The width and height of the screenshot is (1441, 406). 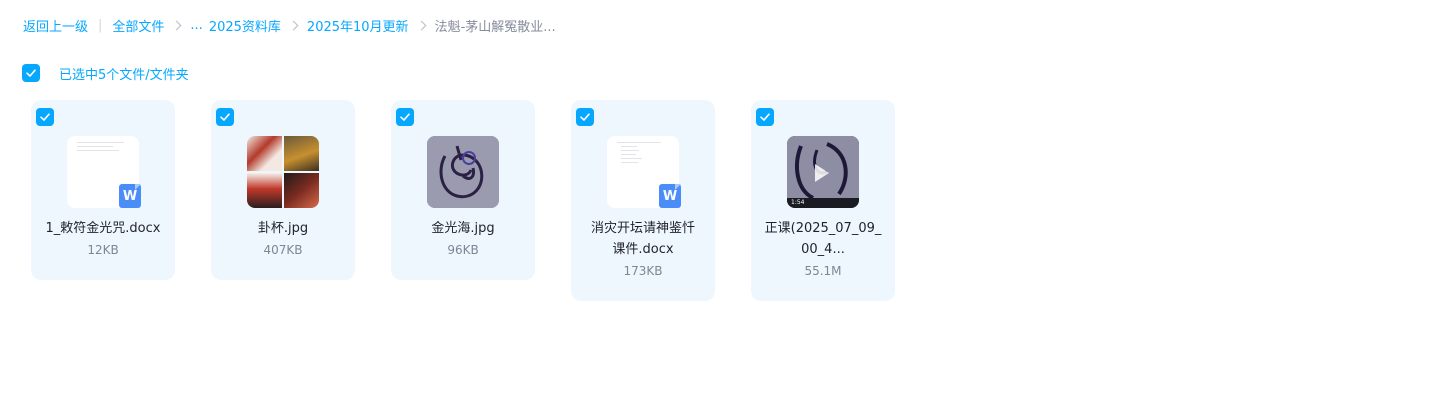 What do you see at coordinates (103, 250) in the screenshot?
I see `file-size: 12KB` at bounding box center [103, 250].